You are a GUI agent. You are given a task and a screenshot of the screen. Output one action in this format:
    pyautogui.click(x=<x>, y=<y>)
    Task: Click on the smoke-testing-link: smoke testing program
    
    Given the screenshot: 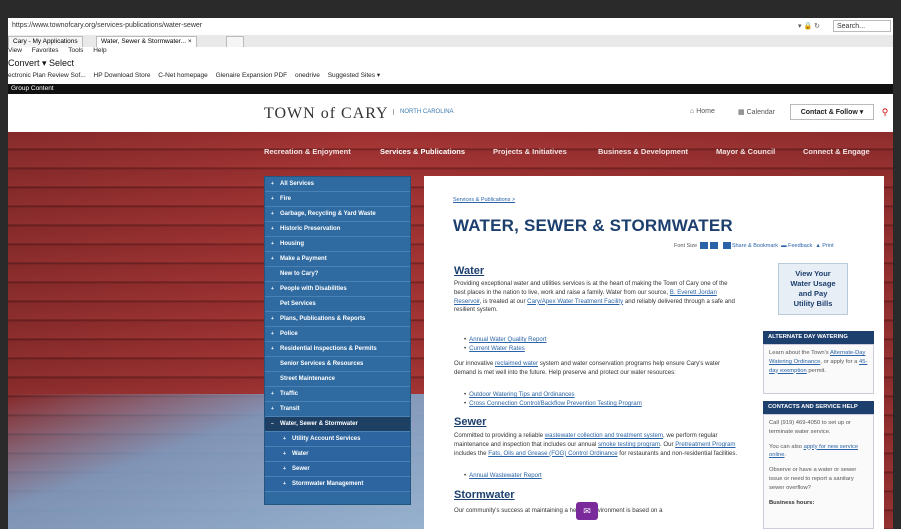 What is the action you would take?
    pyautogui.click(x=629, y=444)
    